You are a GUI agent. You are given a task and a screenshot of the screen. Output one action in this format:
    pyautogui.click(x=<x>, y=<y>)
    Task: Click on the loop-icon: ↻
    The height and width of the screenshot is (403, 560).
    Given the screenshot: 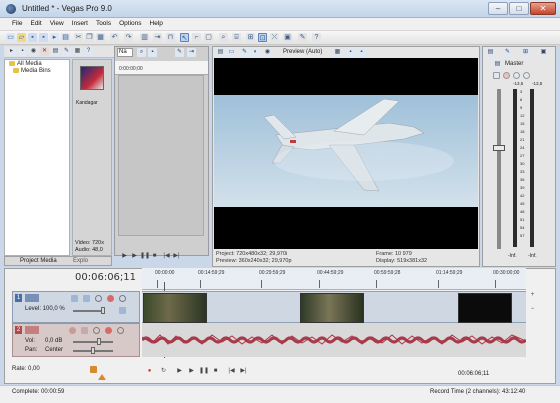 What is the action you would take?
    pyautogui.click(x=163, y=371)
    